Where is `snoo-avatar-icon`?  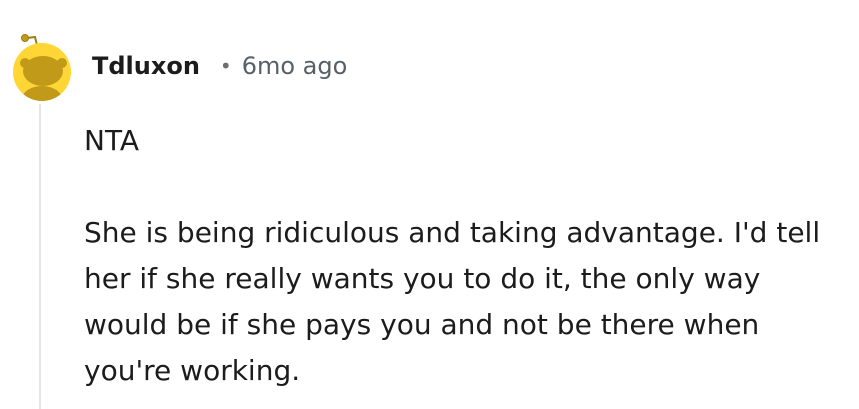
snoo-avatar-icon is located at coordinates (42, 67).